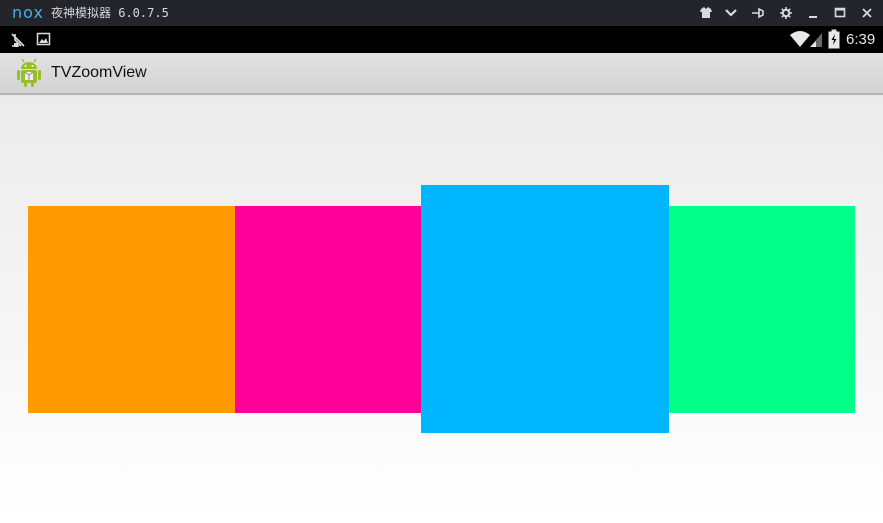 This screenshot has height=523, width=883. Describe the element at coordinates (441, 74) in the screenshot. I see `action-bar: TVZoomView` at that location.